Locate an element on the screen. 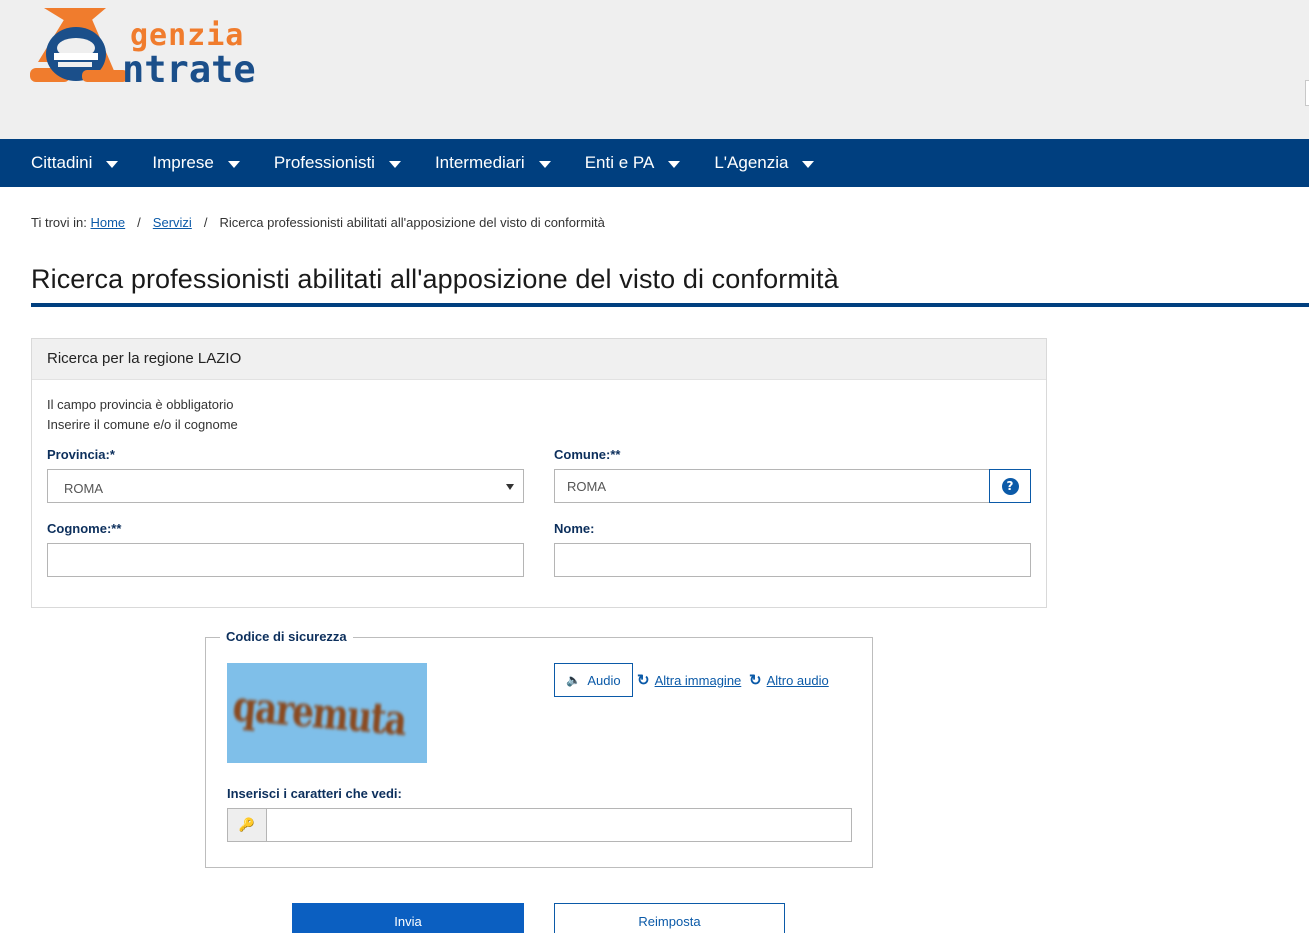 This screenshot has height=933, width=1309. new-audio-label: Altro audio is located at coordinates (797, 680).